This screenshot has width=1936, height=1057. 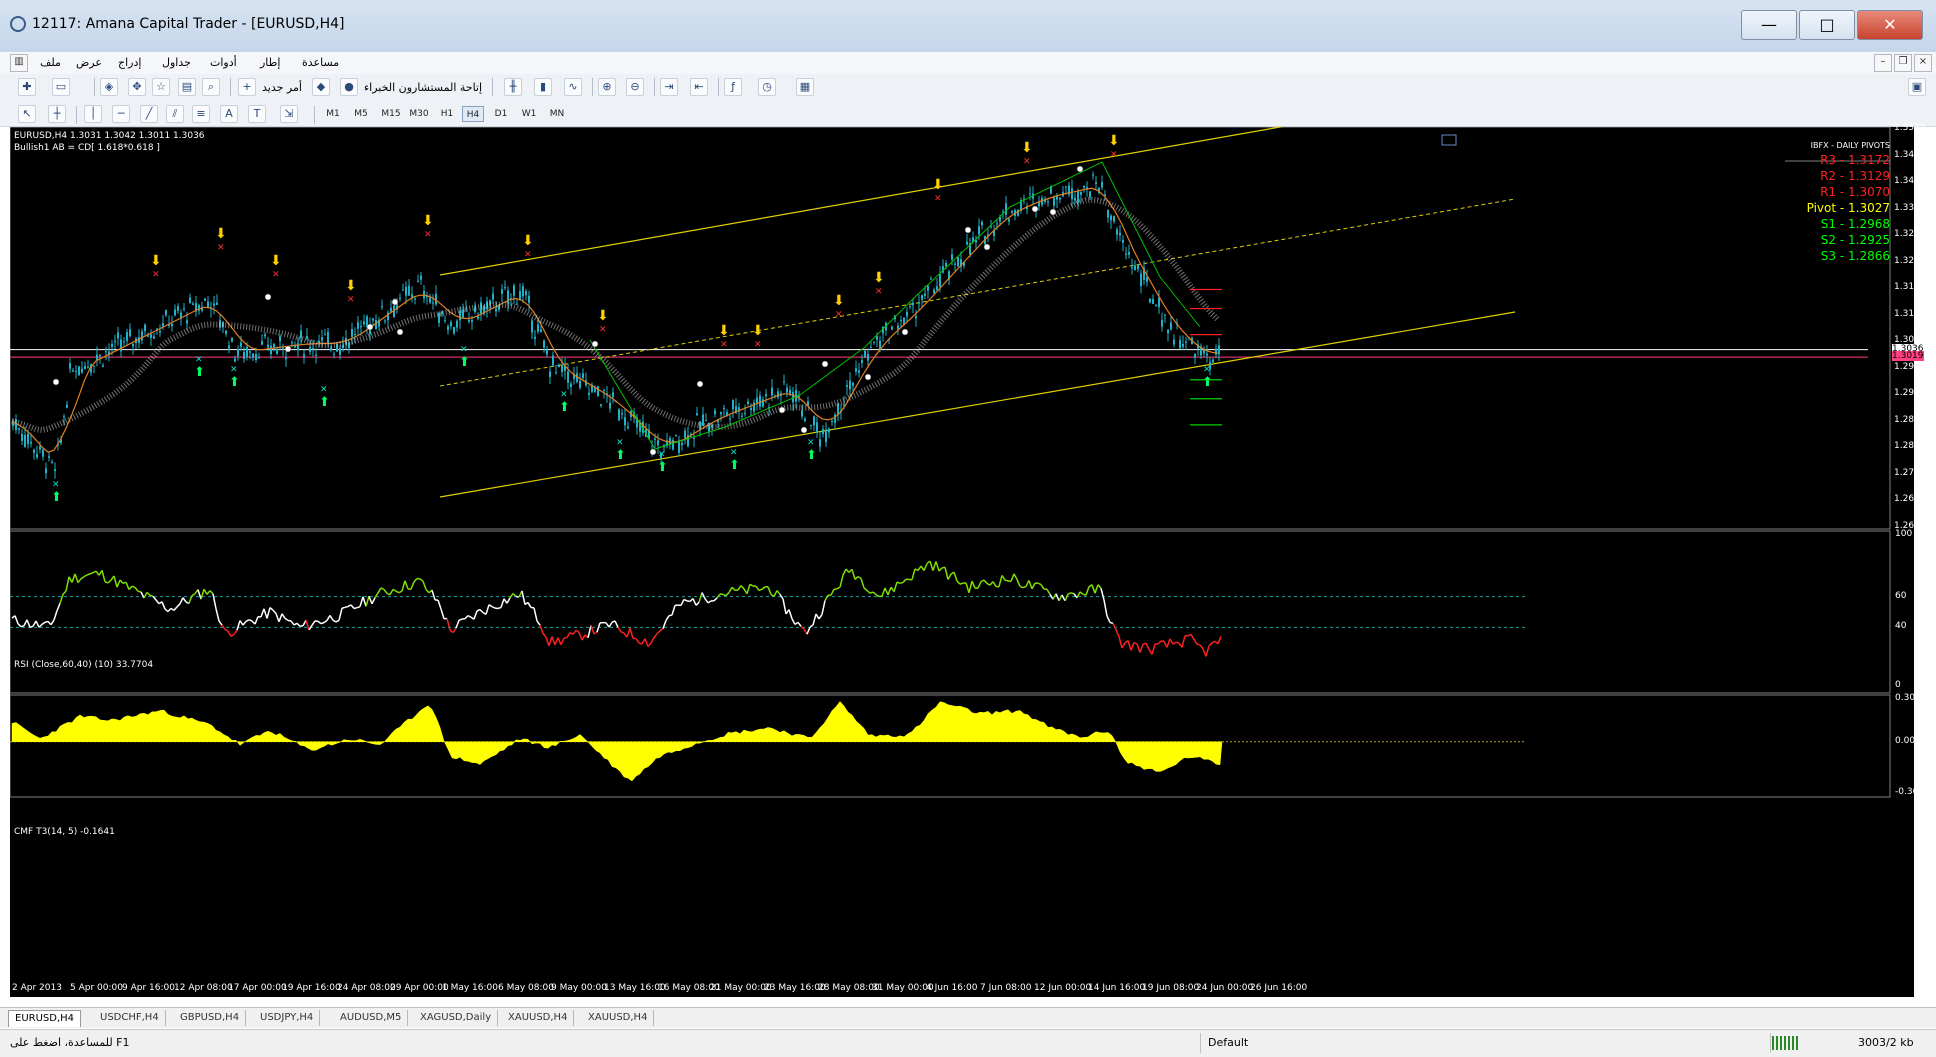 I want to click on time-tick-label: 17 Apr 00:00, so click(x=257, y=988).